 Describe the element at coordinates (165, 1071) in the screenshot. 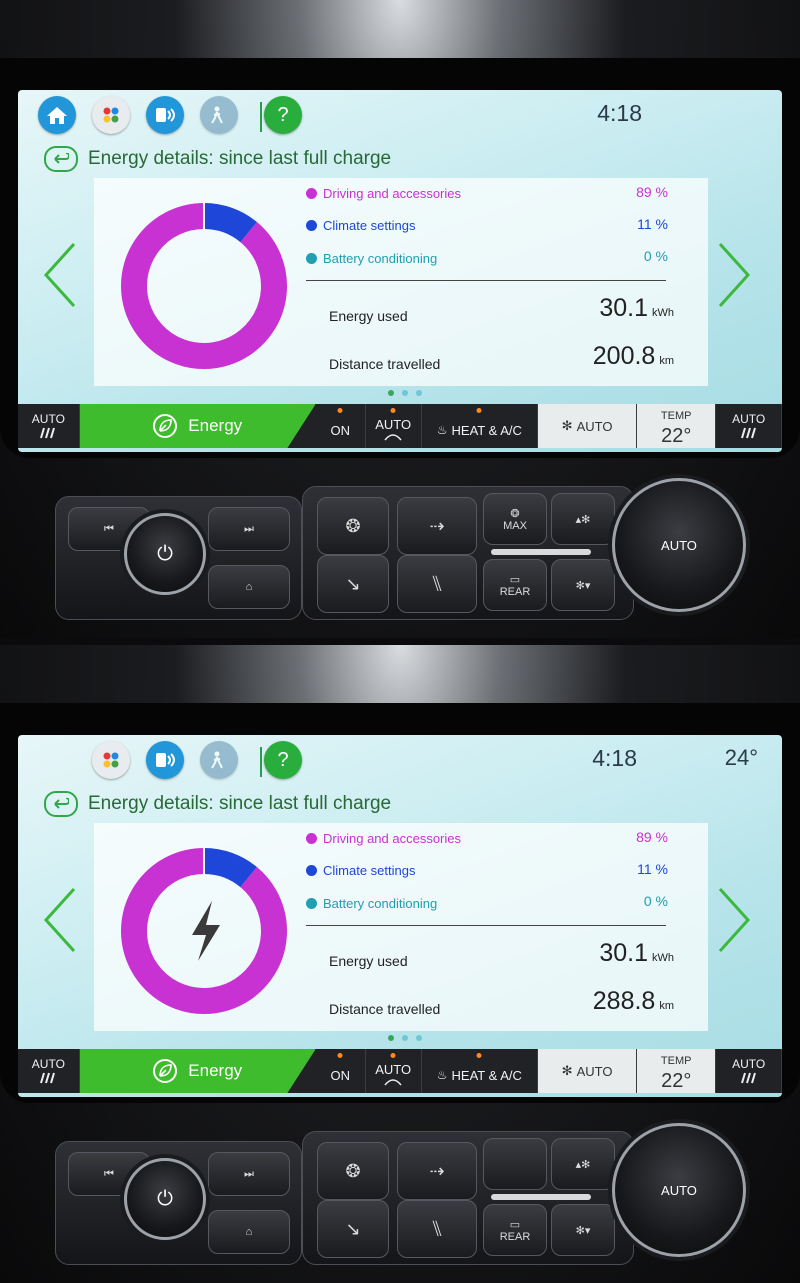

I see `leaf-icon` at that location.